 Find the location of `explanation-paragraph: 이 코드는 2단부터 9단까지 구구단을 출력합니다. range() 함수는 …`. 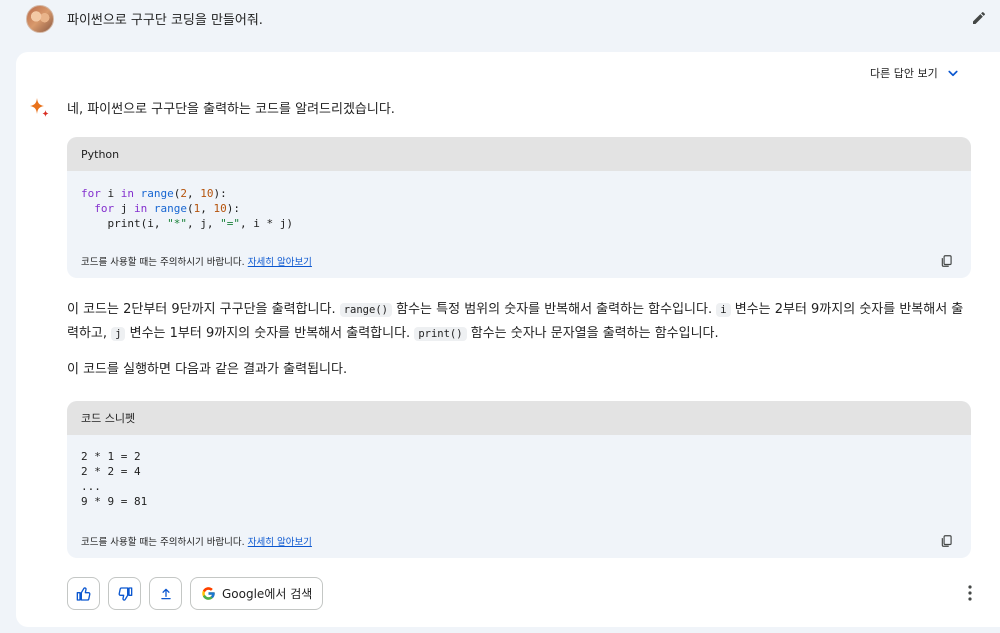

explanation-paragraph: 이 코드는 2단부터 9단까지 구구단을 출력합니다. range() 함수는 … is located at coordinates (515, 321).